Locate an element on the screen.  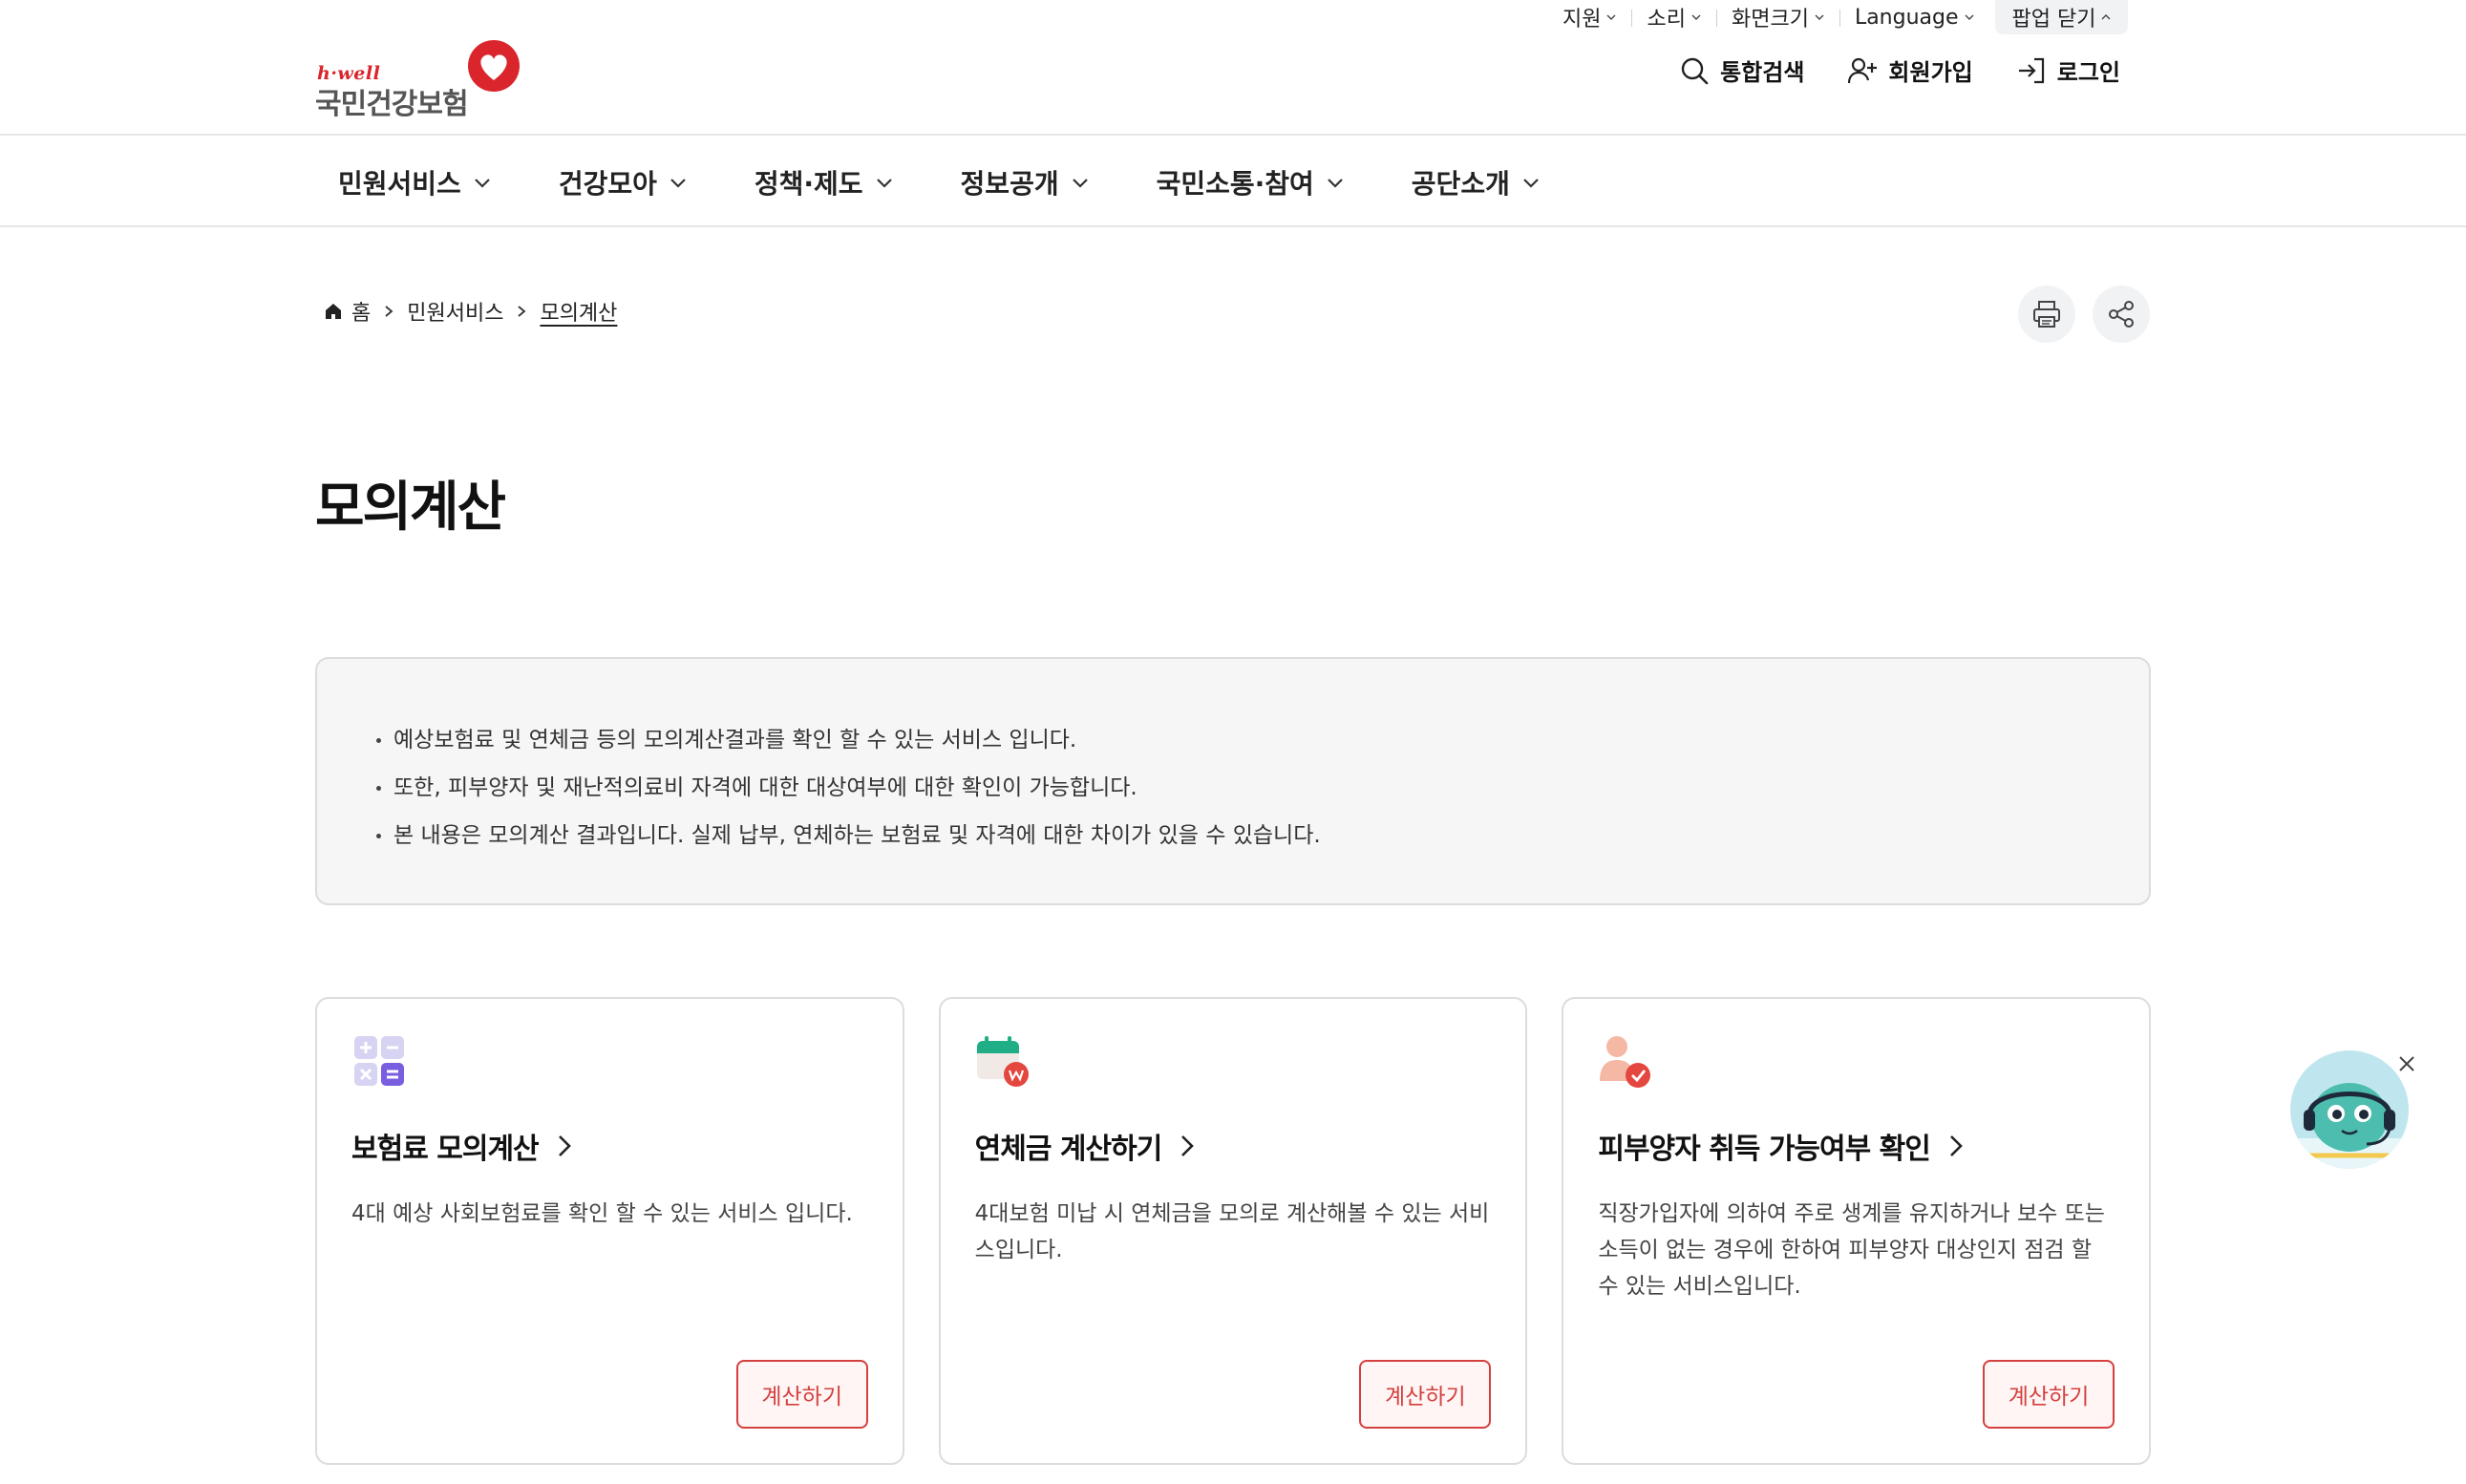
card-dependent-title: 피부양자 취득 가능여부 확인 is located at coordinates (1856, 1146).